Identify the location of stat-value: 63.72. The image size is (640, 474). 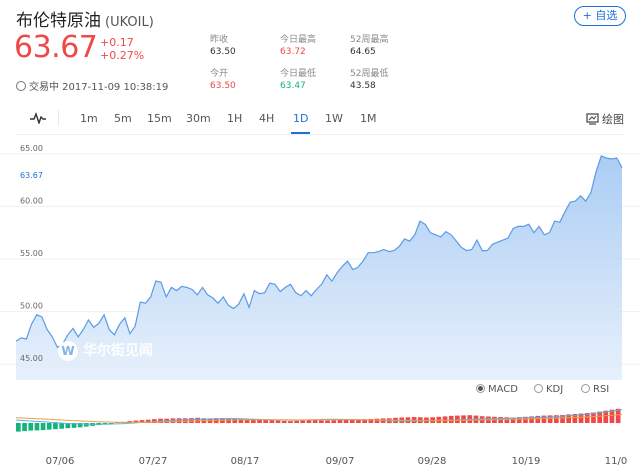
(293, 52).